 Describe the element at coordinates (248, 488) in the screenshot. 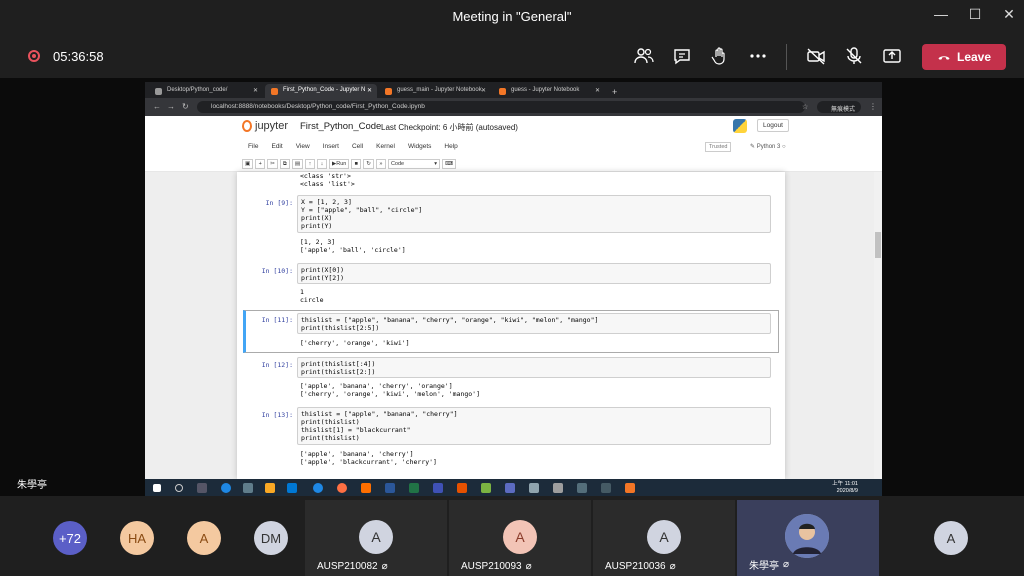

I see `store-icon` at that location.